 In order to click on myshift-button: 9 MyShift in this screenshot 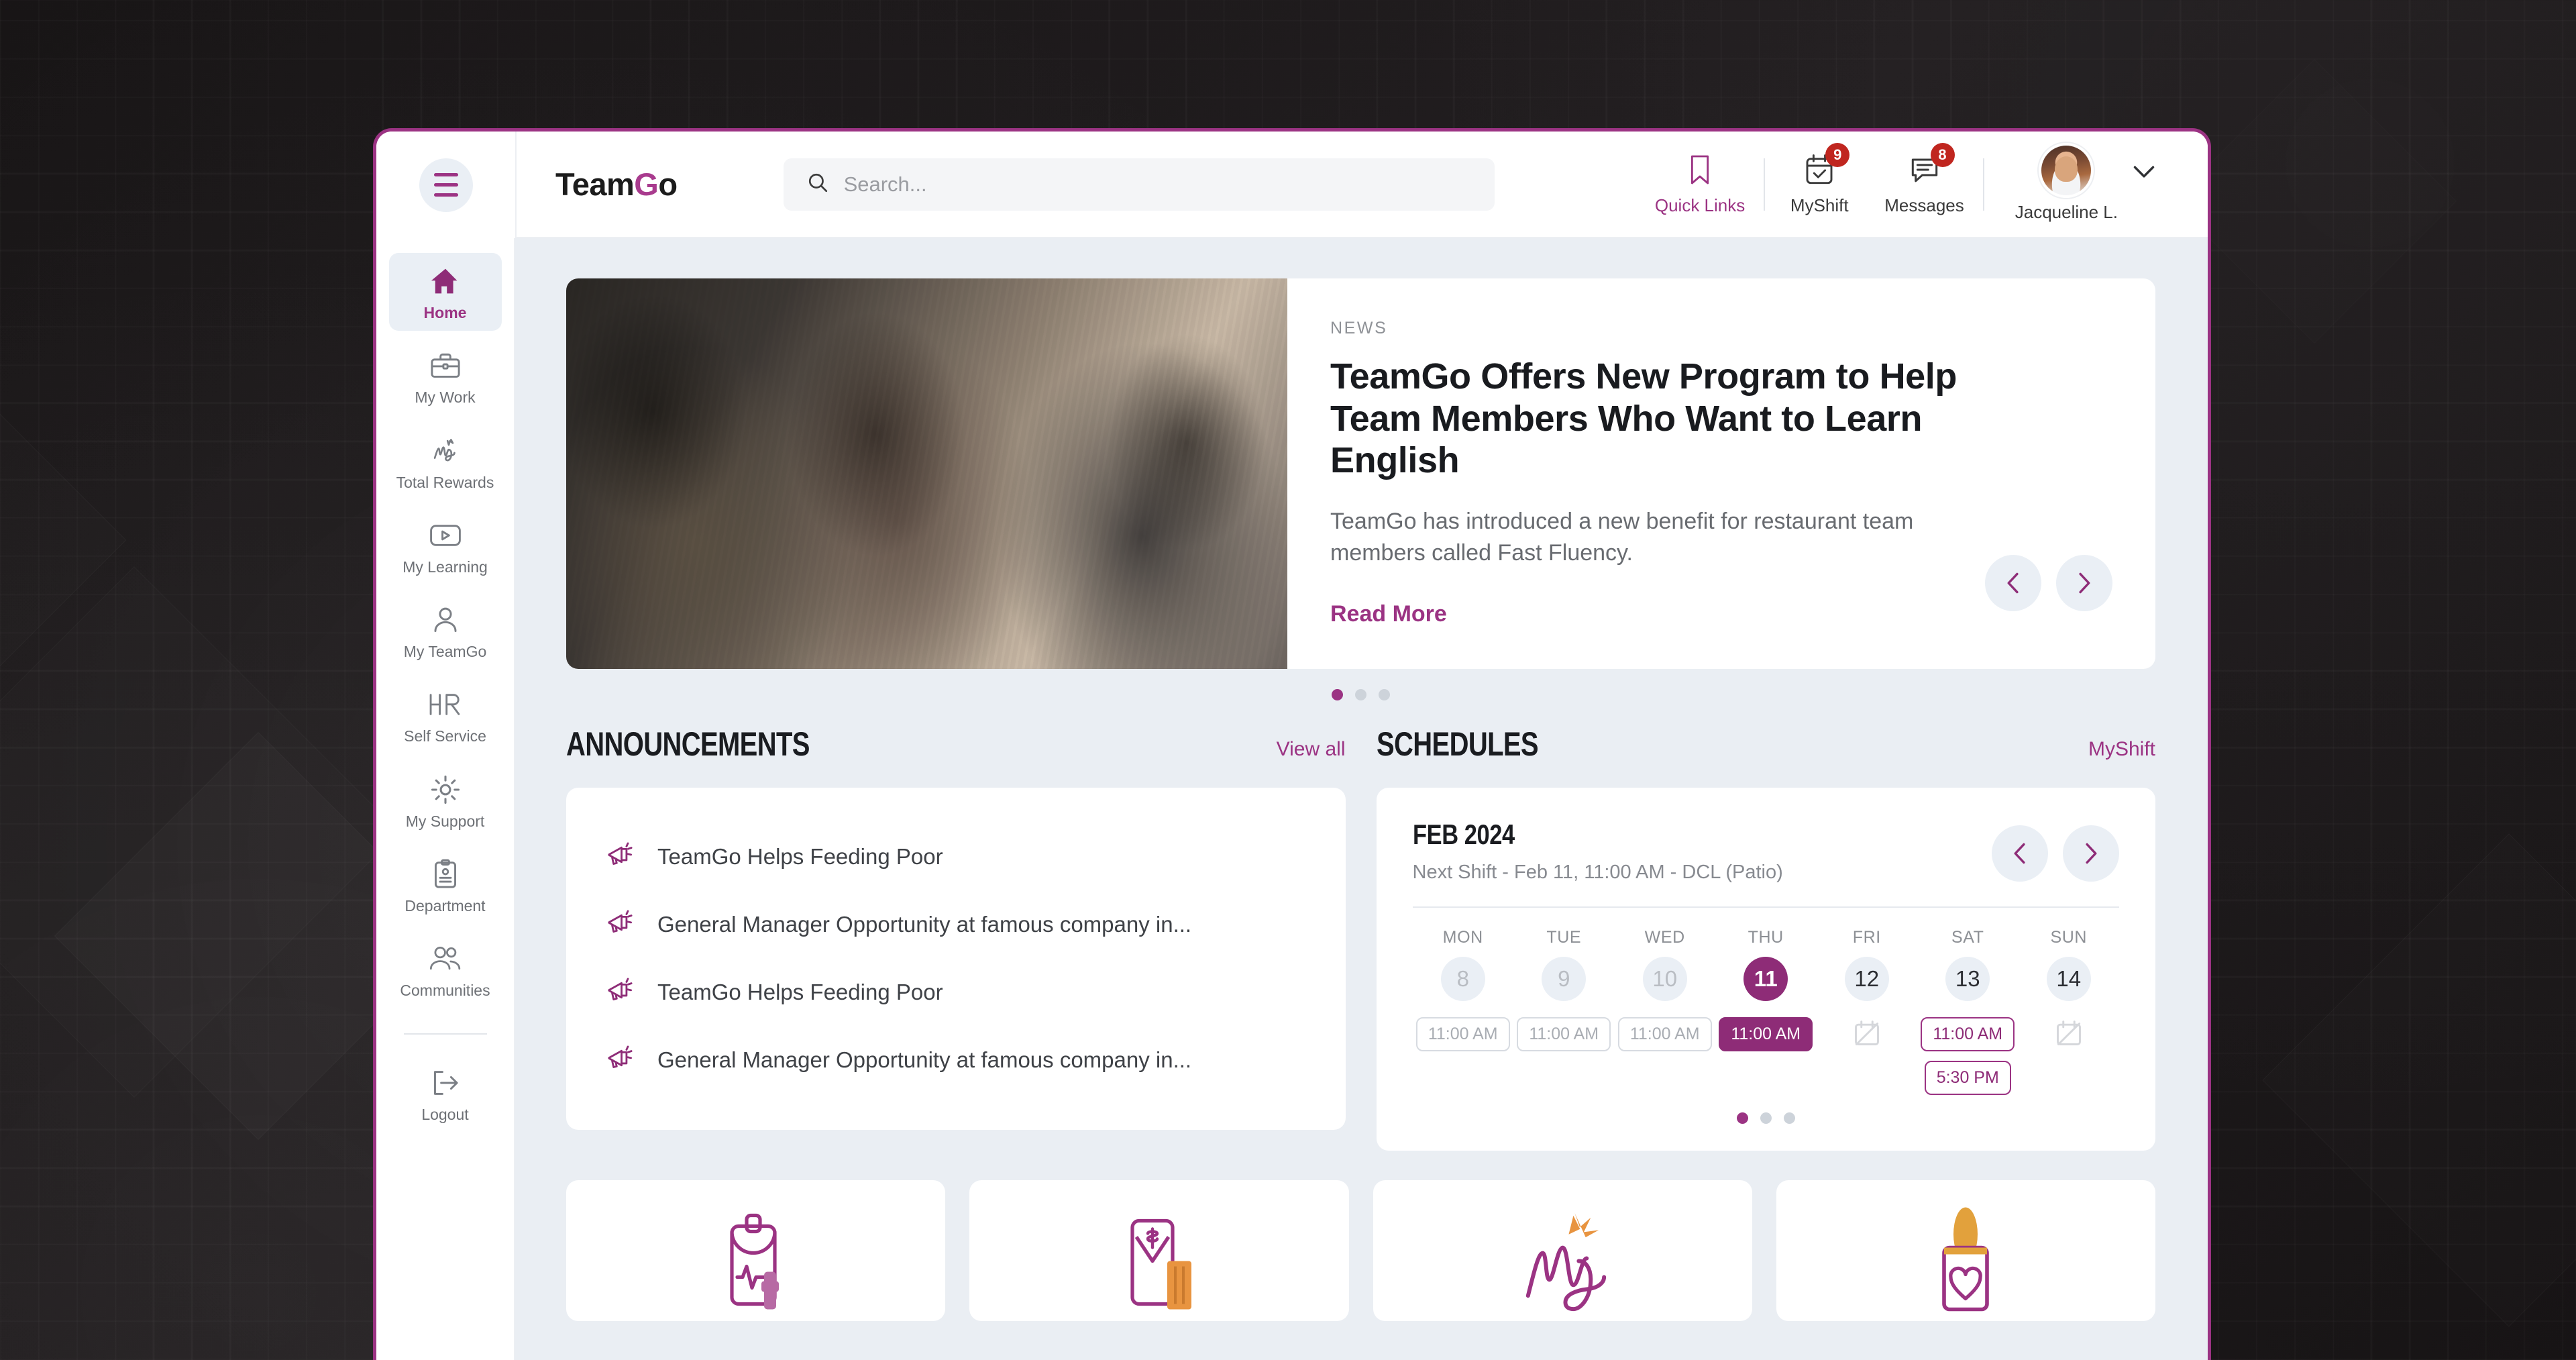, I will do `click(1819, 179)`.